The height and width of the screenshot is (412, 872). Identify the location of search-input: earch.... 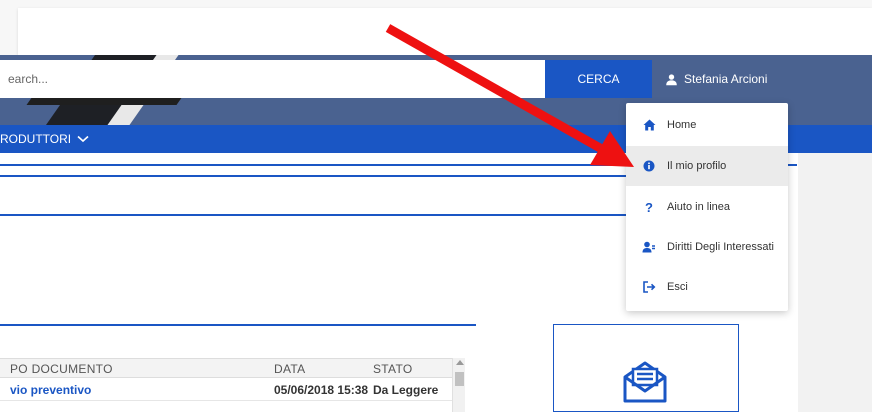
(272, 79).